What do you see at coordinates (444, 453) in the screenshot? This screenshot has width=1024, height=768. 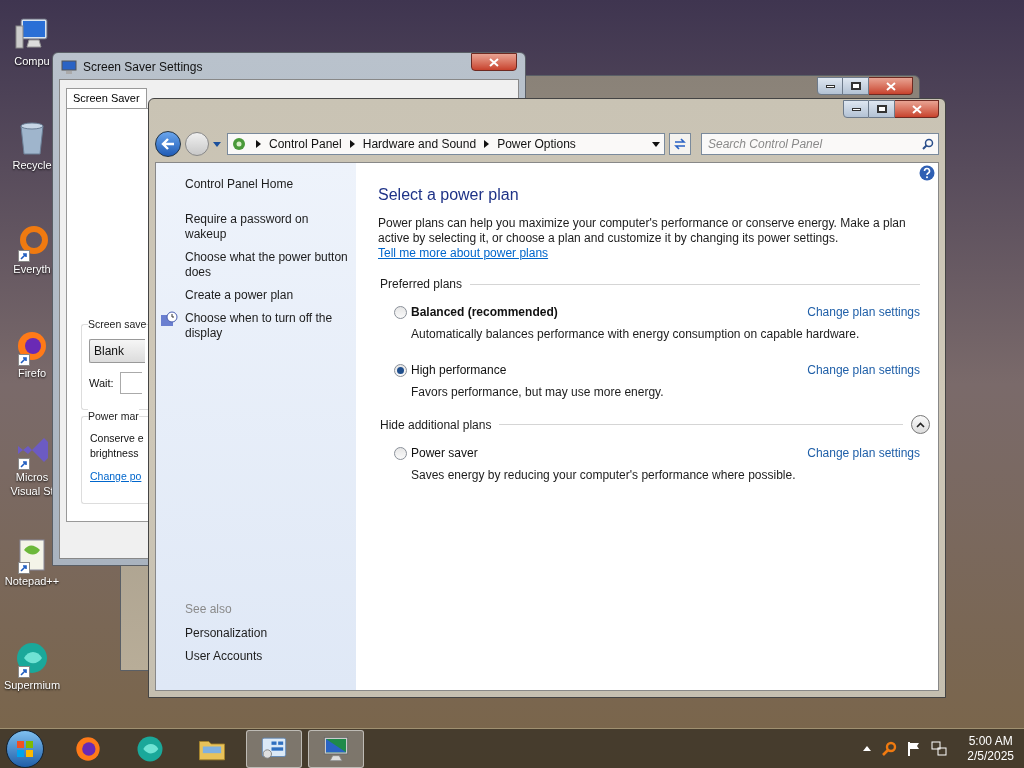 I see `plan-name: Power saver` at bounding box center [444, 453].